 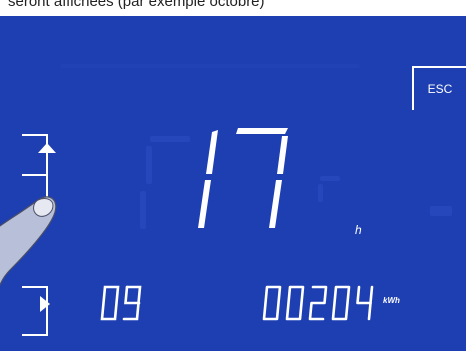 What do you see at coordinates (358, 230) in the screenshot?
I see `hours-unit: h` at bounding box center [358, 230].